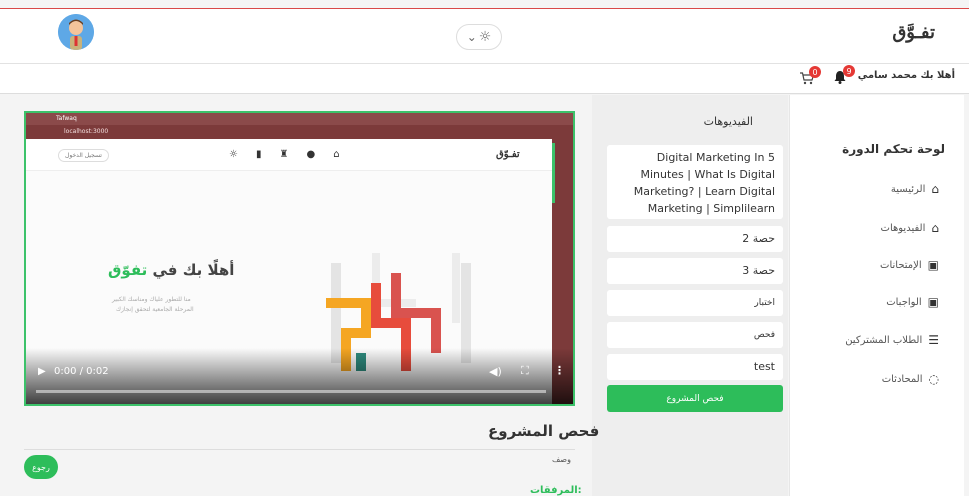 This screenshot has width=969, height=496. What do you see at coordinates (884, 340) in the screenshot?
I see `sidebar-item-label: الطلاب المشتركين` at bounding box center [884, 340].